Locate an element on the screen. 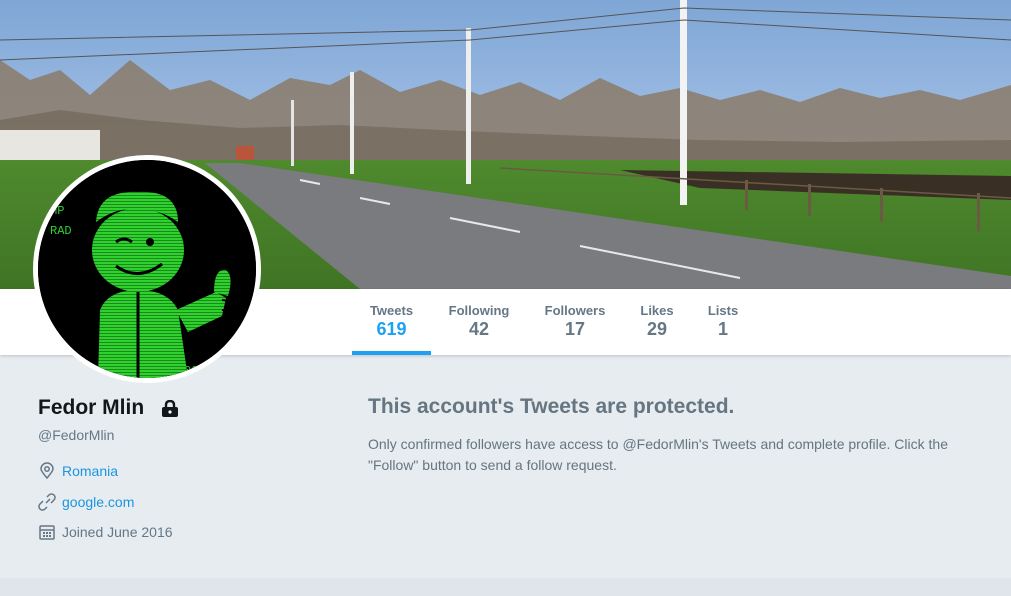 This screenshot has width=1011, height=596. nav-tab-following: Following 42 is located at coordinates (479, 322).